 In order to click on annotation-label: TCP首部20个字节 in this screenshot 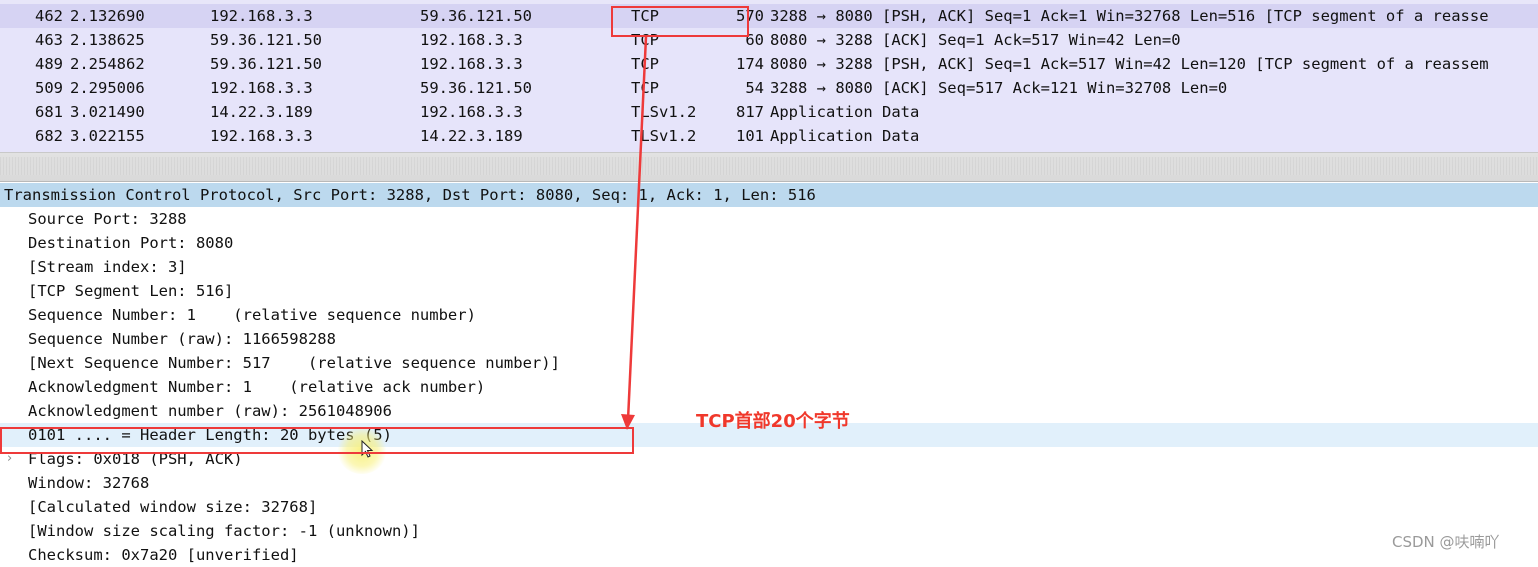, I will do `click(773, 421)`.